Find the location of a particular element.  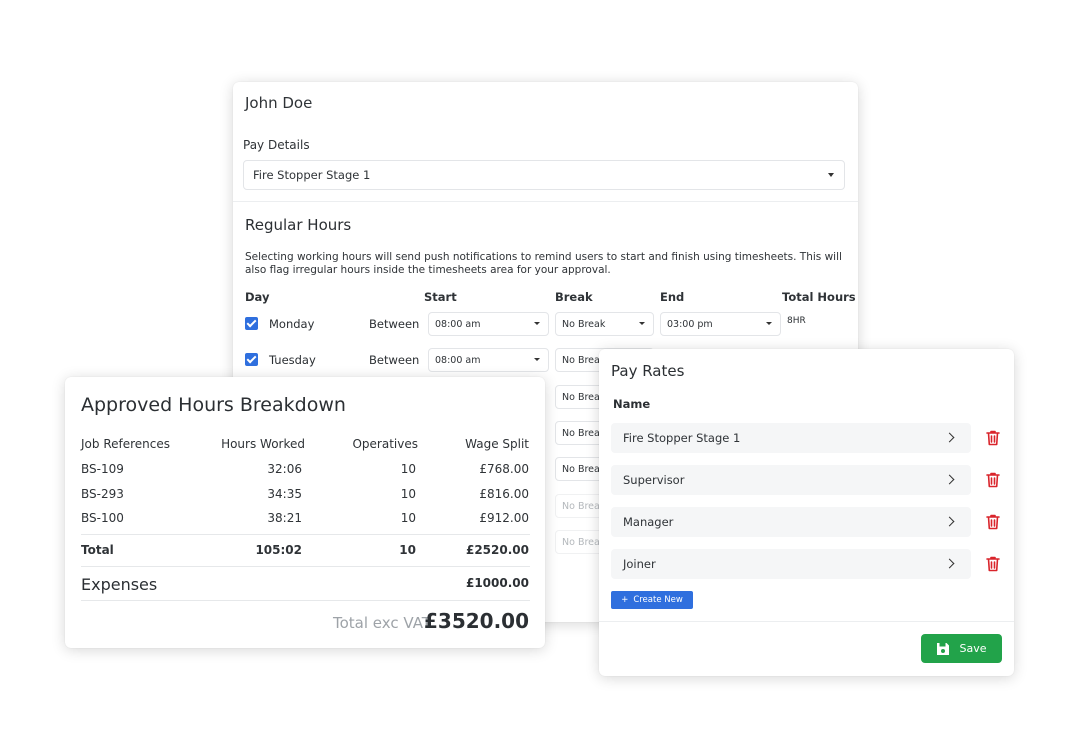

total-hours: 105:02 is located at coordinates (278, 550).